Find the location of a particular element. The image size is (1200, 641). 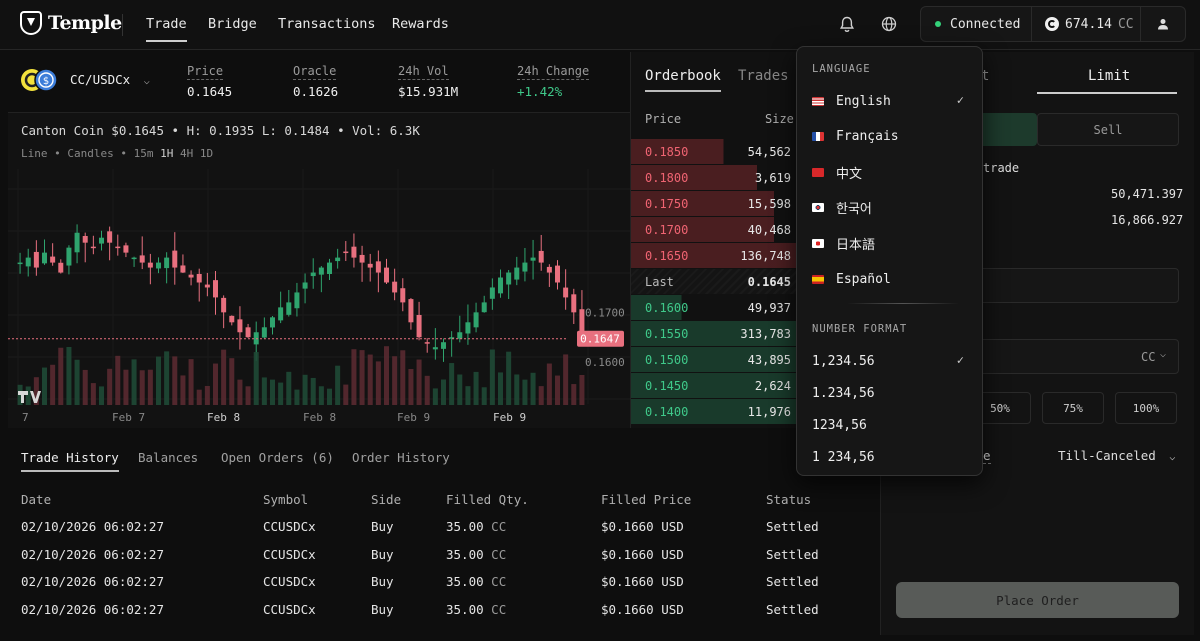

language-option-us: English ✓ is located at coordinates (889, 101).